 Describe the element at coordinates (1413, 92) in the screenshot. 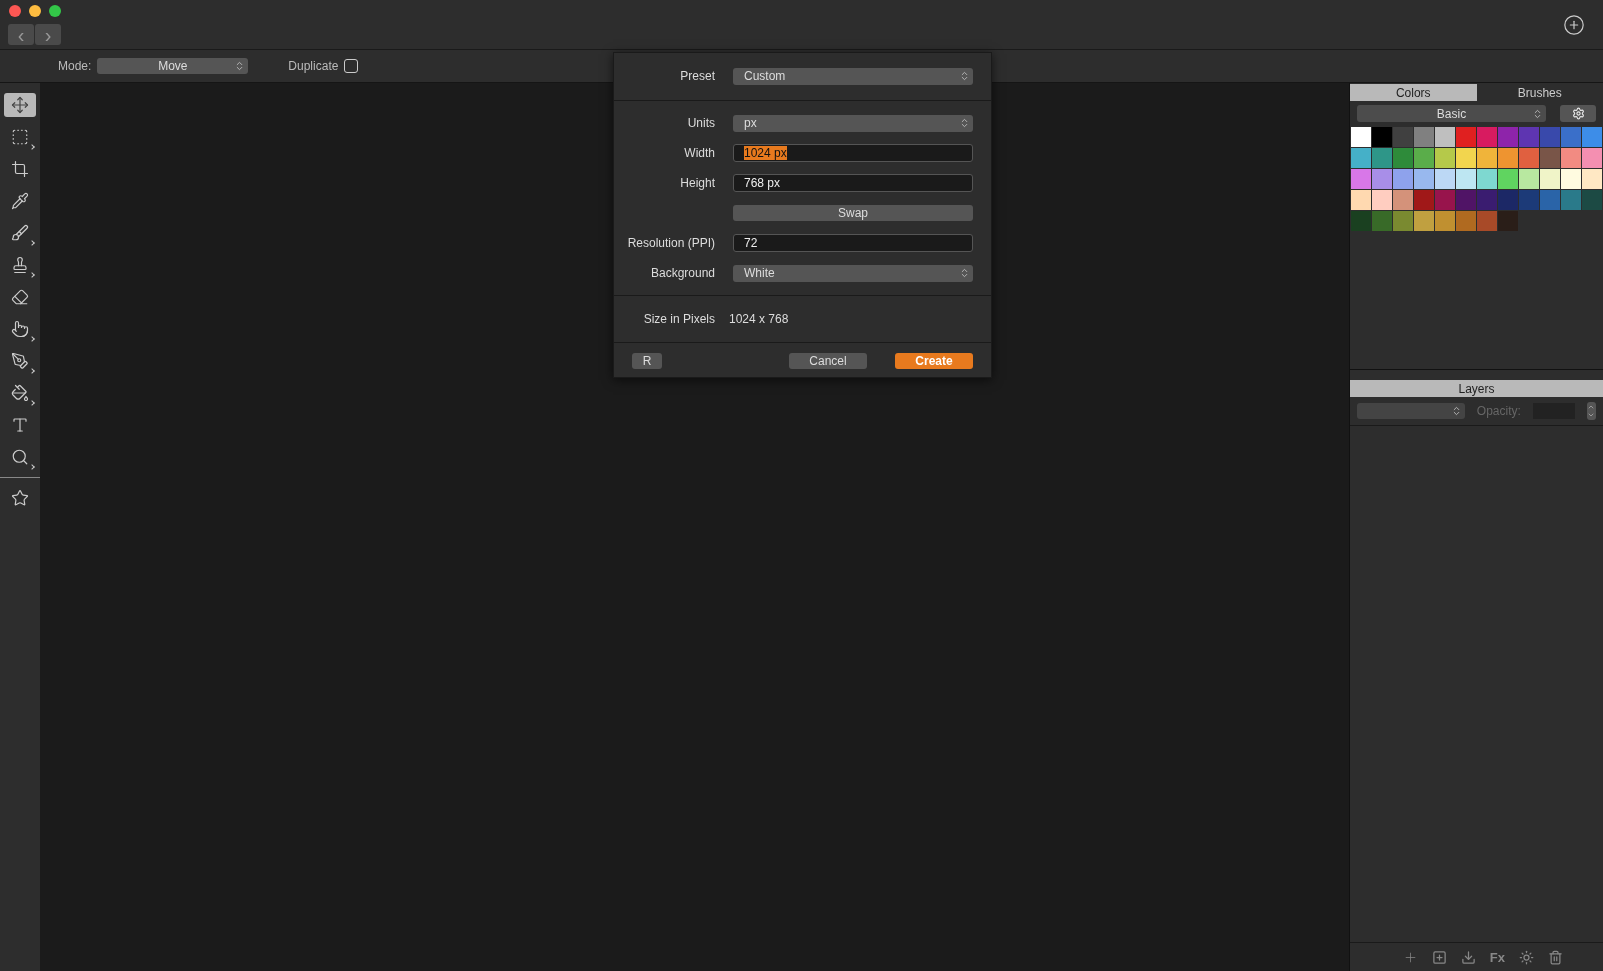

I see `panel-tab: Colors` at that location.